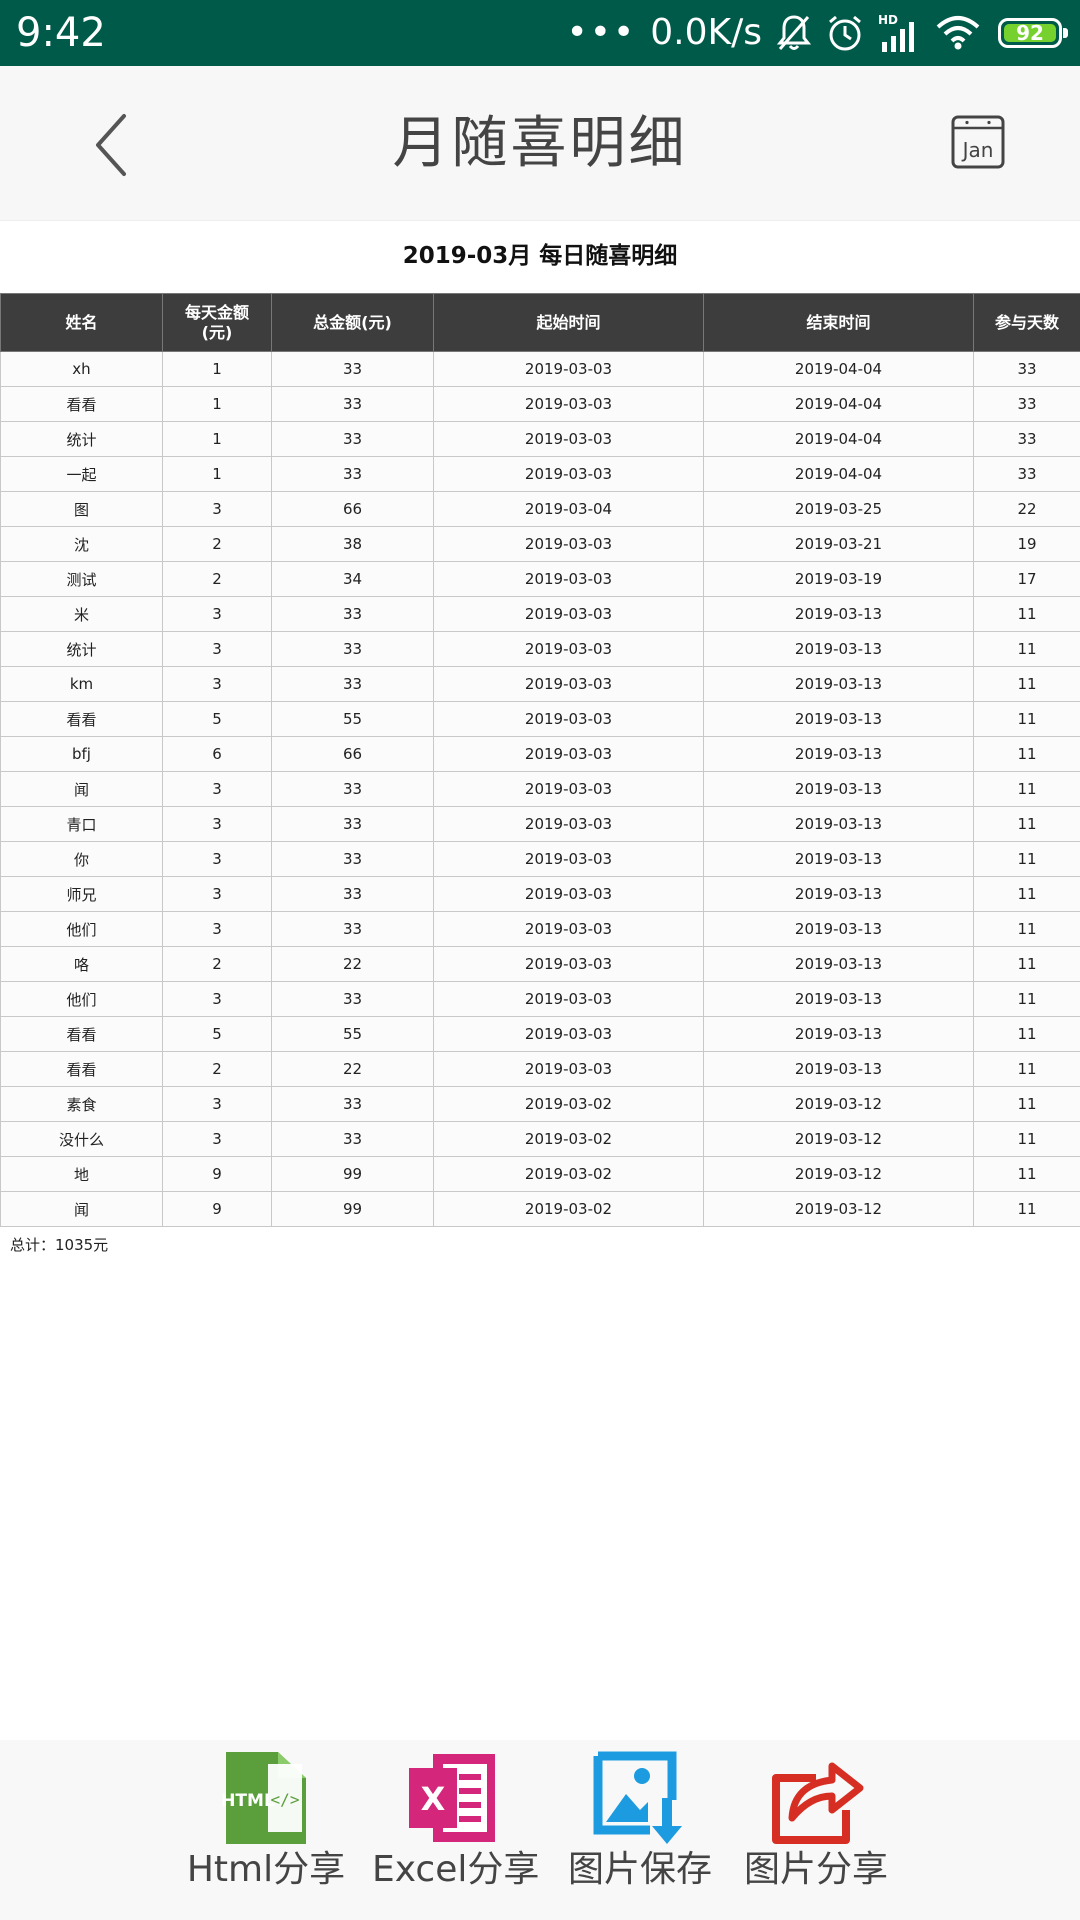 The image size is (1080, 1920). I want to click on table-row: 闻 3 33 2019-03-03 2019-03-13 11, so click(540, 789).